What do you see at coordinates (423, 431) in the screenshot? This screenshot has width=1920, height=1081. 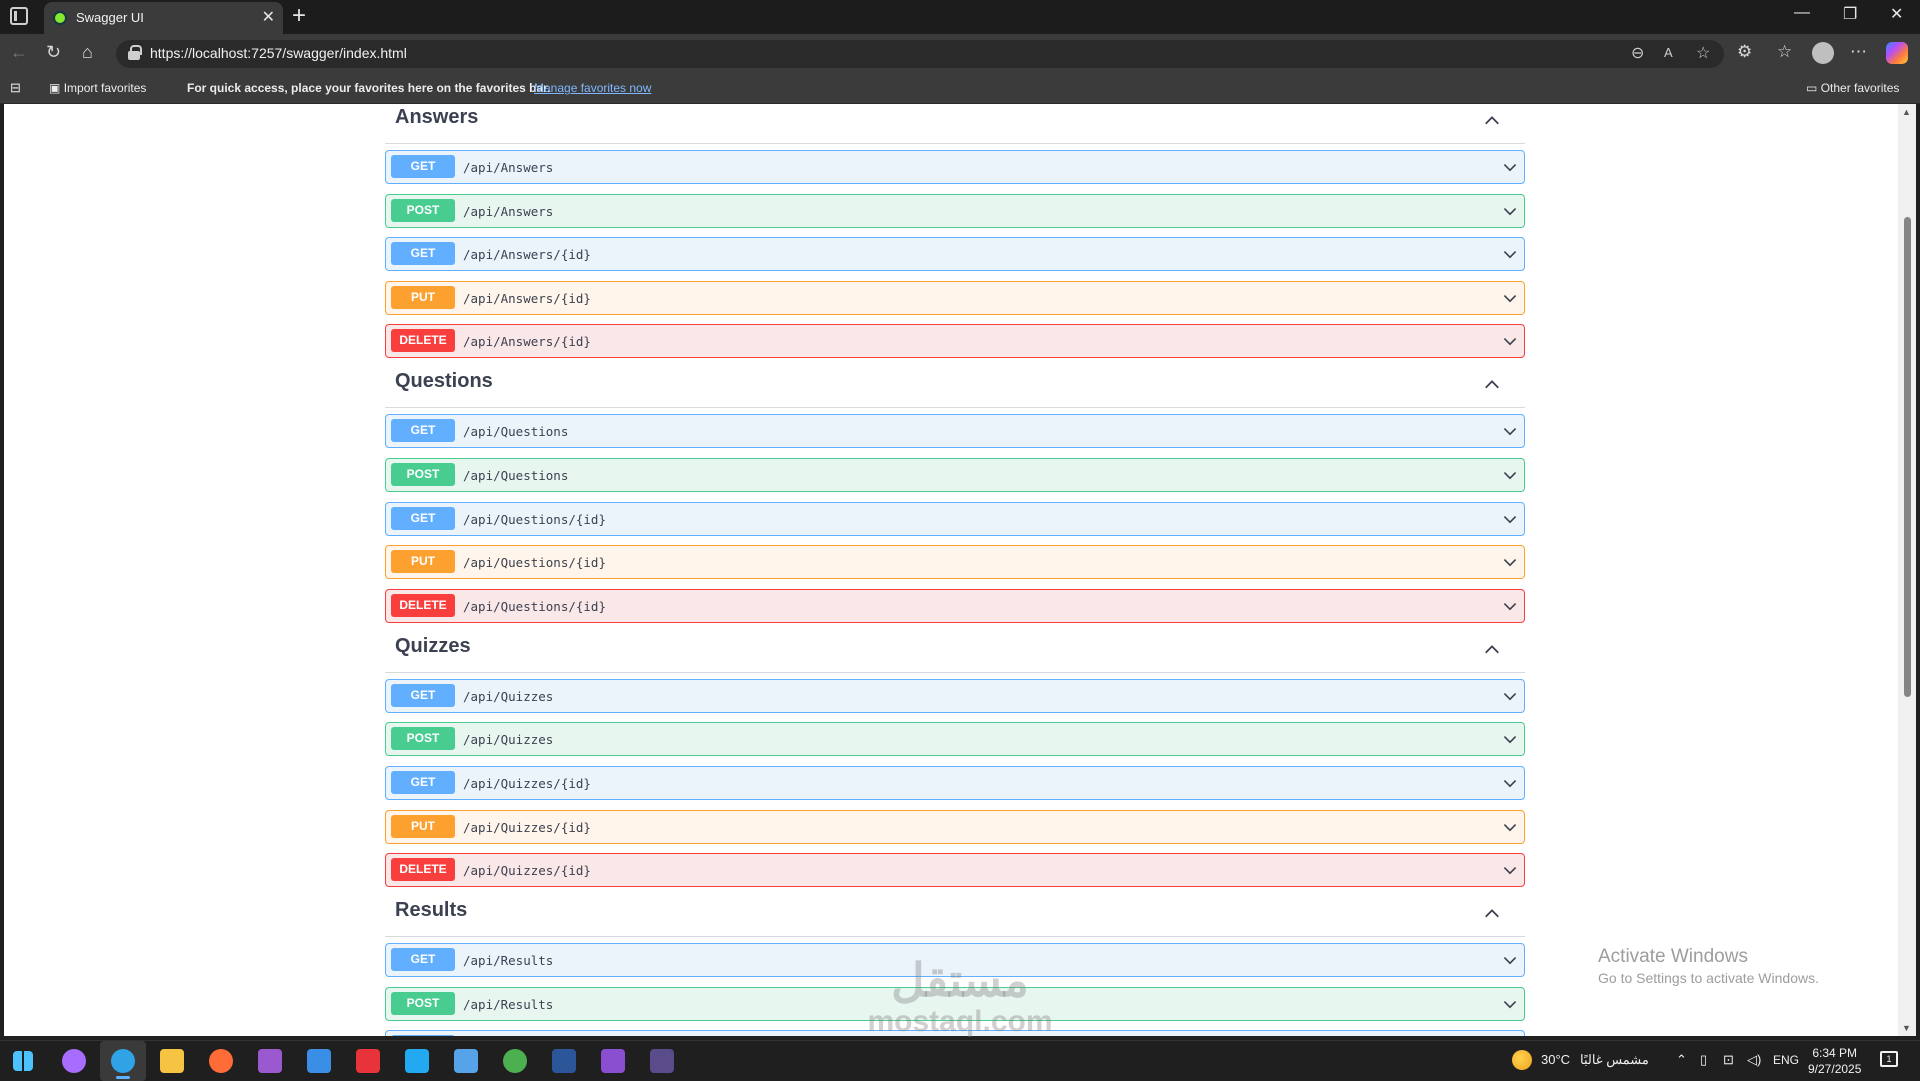 I see `method-badge: GET` at bounding box center [423, 431].